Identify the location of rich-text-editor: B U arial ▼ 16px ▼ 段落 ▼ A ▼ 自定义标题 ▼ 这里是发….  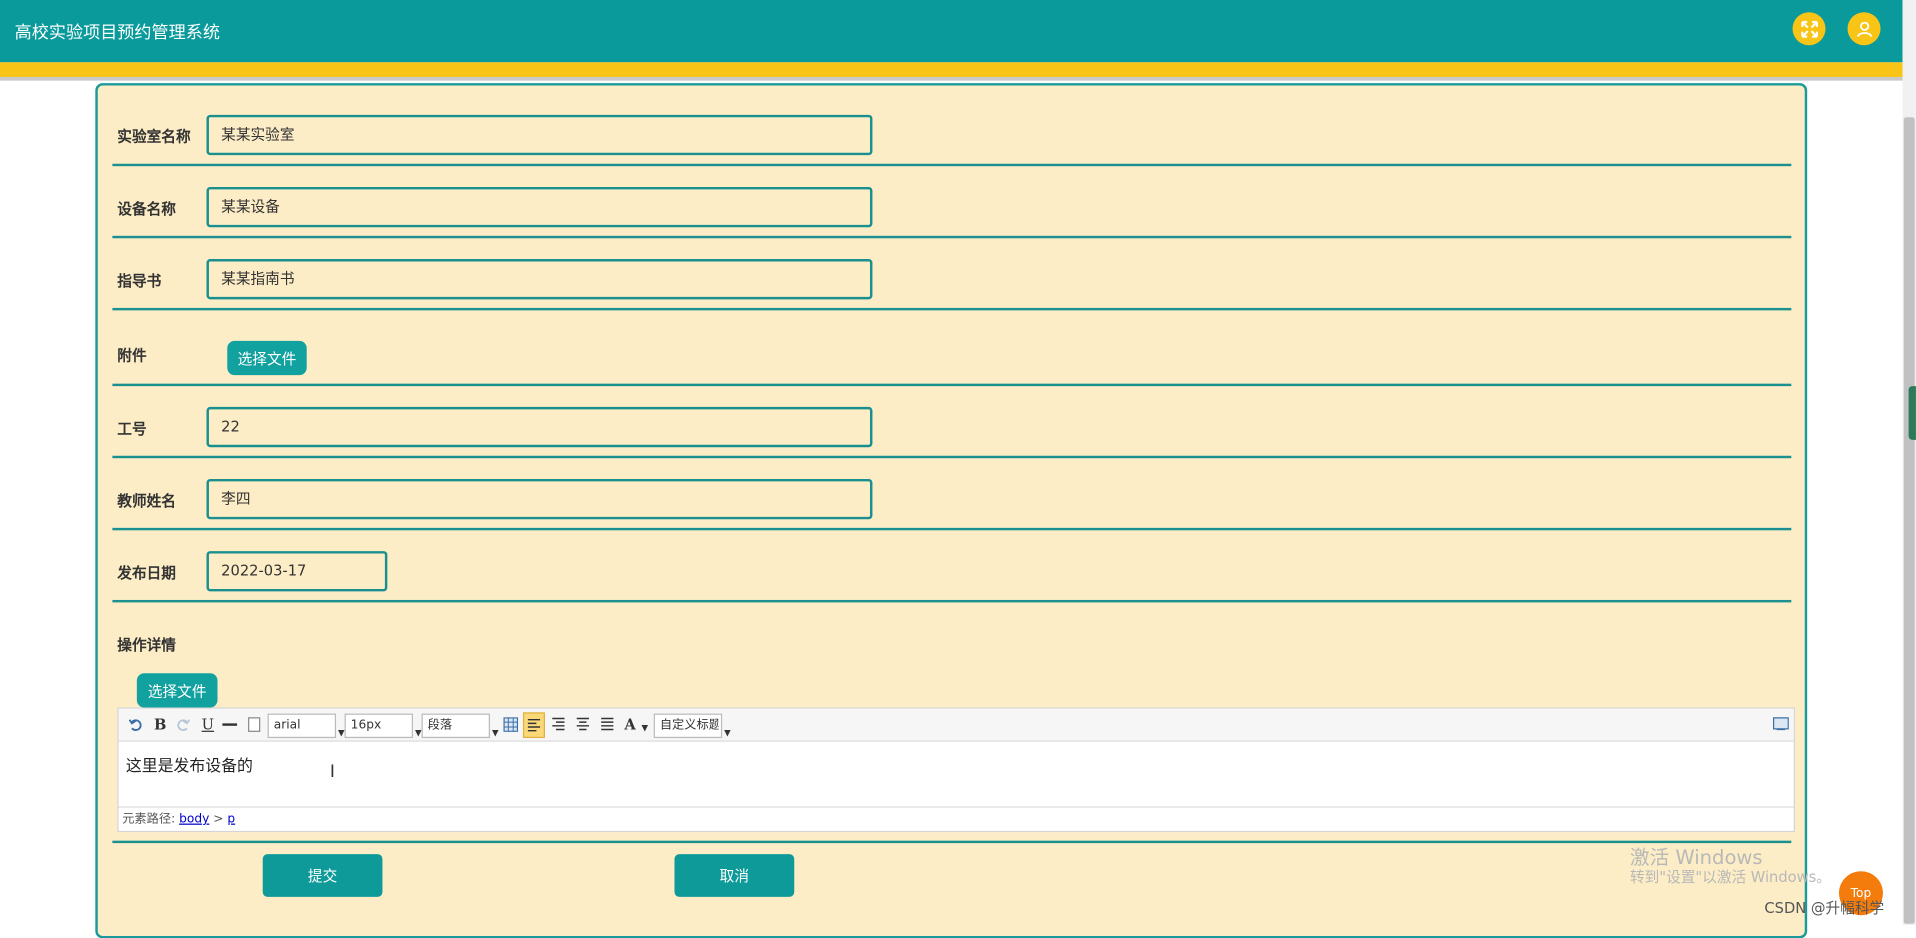
(956, 770).